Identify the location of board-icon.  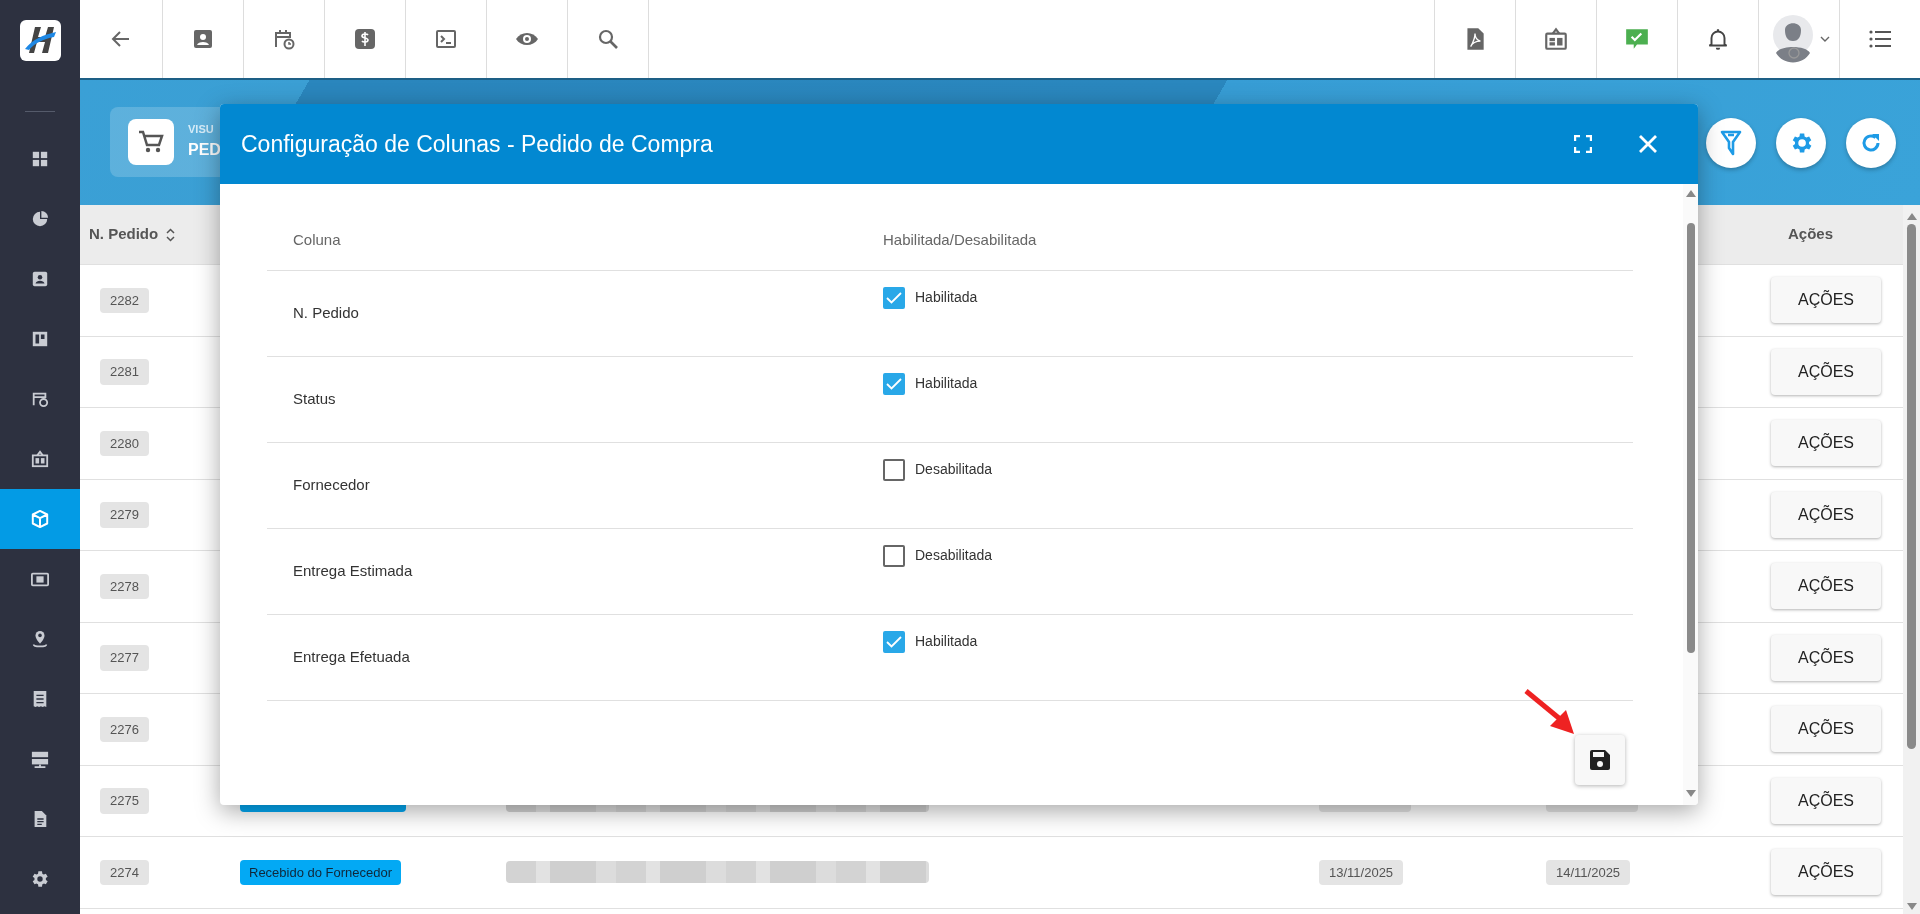
(40, 339).